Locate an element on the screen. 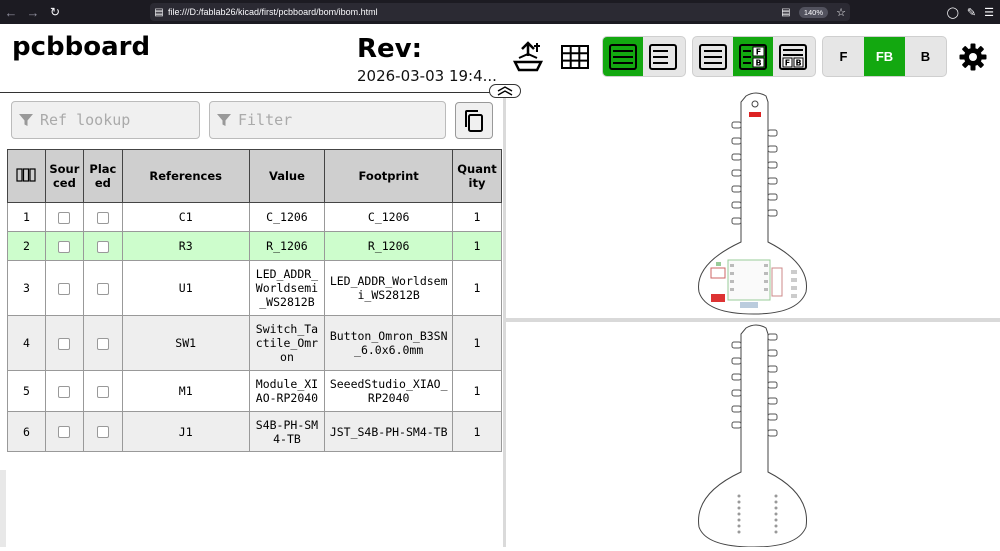 This screenshot has width=1000, height=551. collapse-chevron-icon is located at coordinates (505, 91).